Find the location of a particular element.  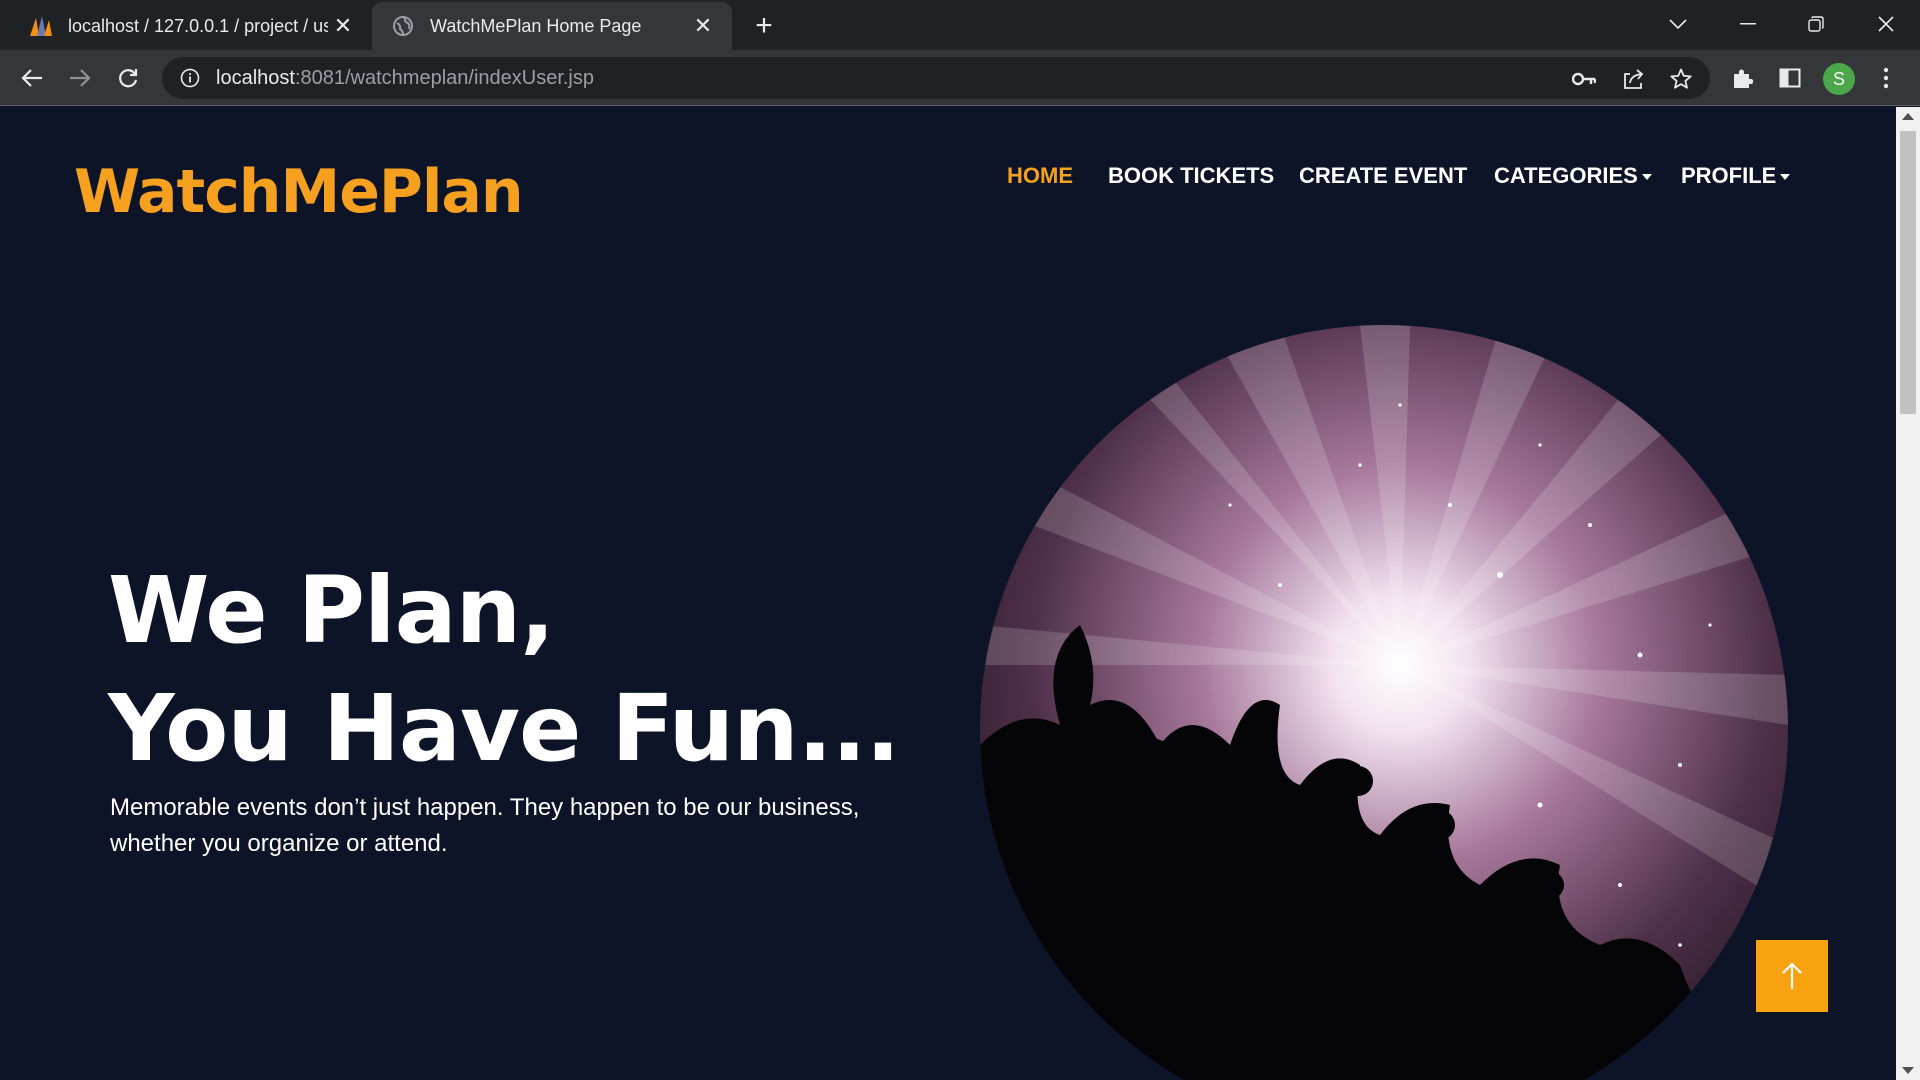

tab-title: localhost / 127.0.0.1 / project / us is located at coordinates (198, 25).